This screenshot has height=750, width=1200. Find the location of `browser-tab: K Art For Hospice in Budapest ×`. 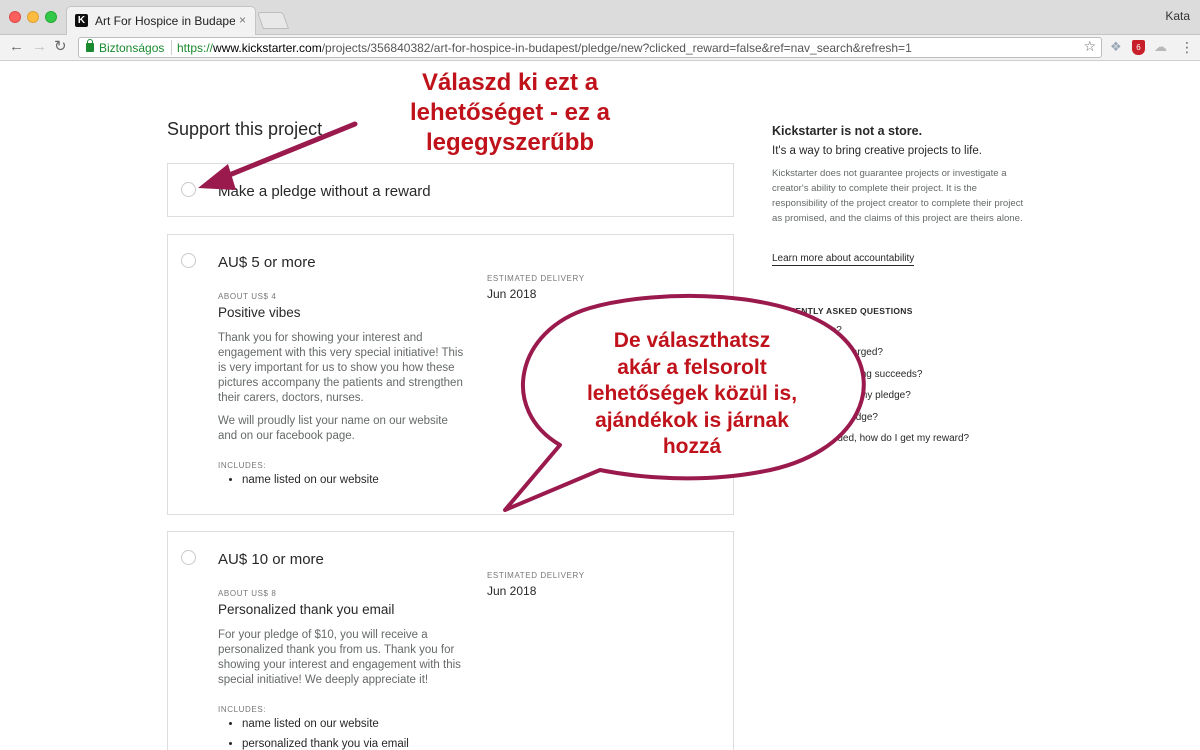

browser-tab: K Art For Hospice in Budapest × is located at coordinates (161, 20).